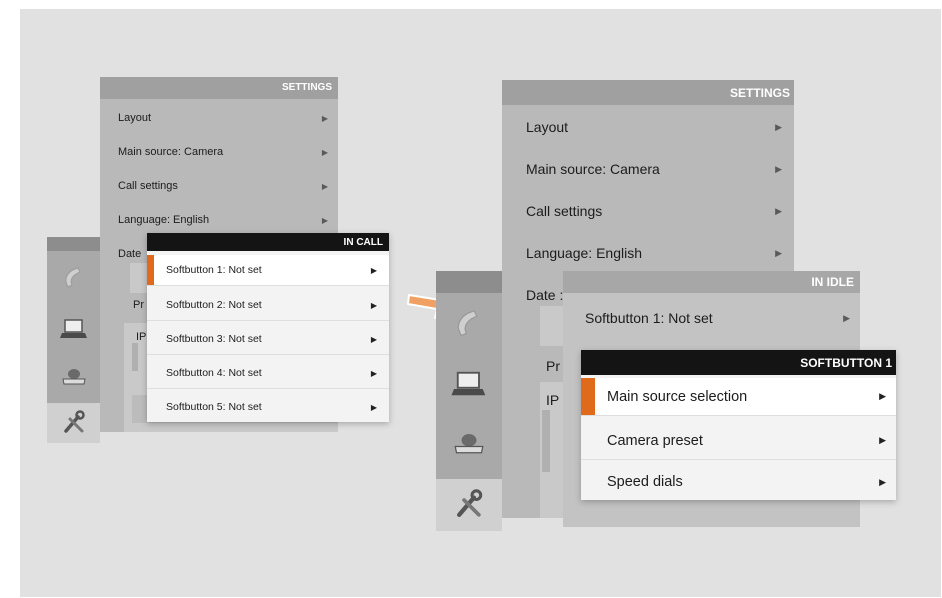 This screenshot has height=598, width=942. Describe the element at coordinates (677, 396) in the screenshot. I see `popup-item-label: Main source selection` at that location.